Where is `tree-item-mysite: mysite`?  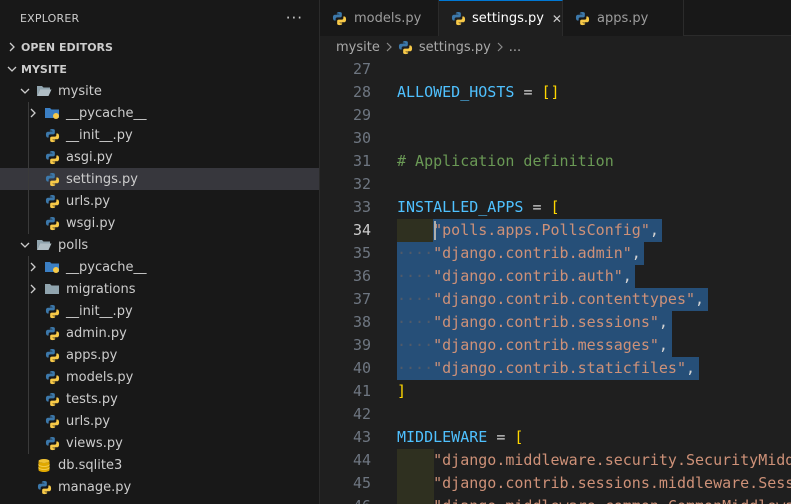 tree-item-mysite: mysite is located at coordinates (159, 91).